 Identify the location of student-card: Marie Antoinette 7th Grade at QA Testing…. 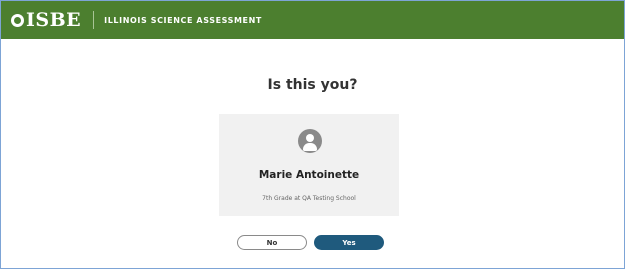
(309, 165).